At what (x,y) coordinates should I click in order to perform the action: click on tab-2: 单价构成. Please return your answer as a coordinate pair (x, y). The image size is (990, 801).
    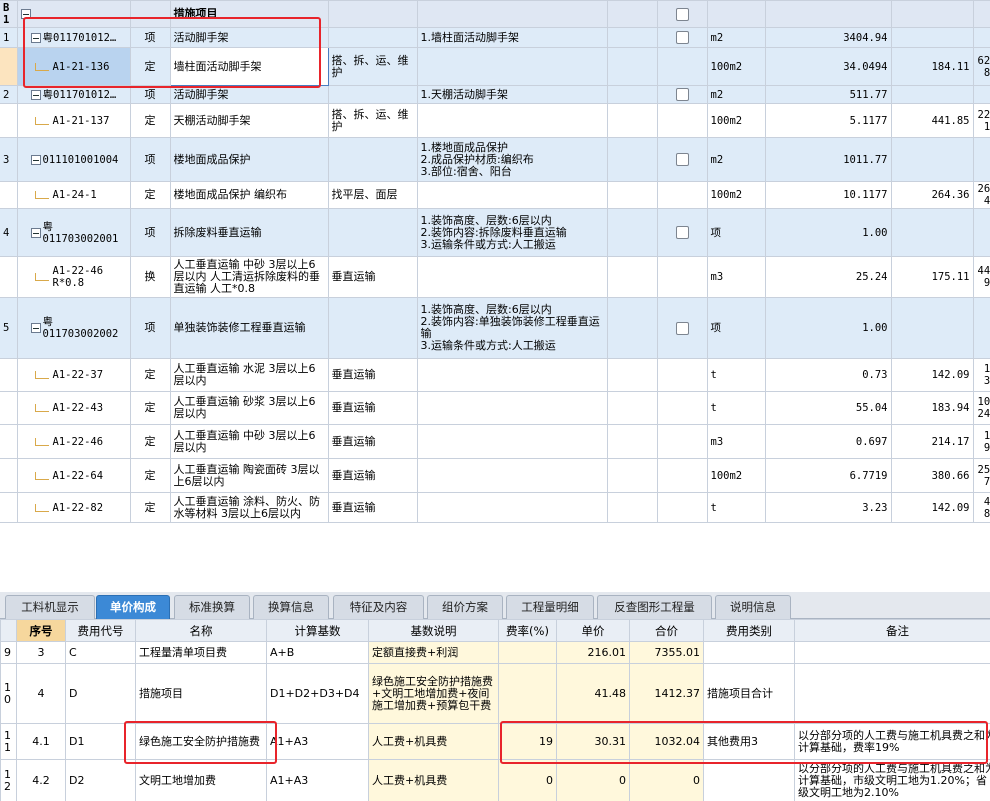
    Looking at the image, I should click on (133, 607).